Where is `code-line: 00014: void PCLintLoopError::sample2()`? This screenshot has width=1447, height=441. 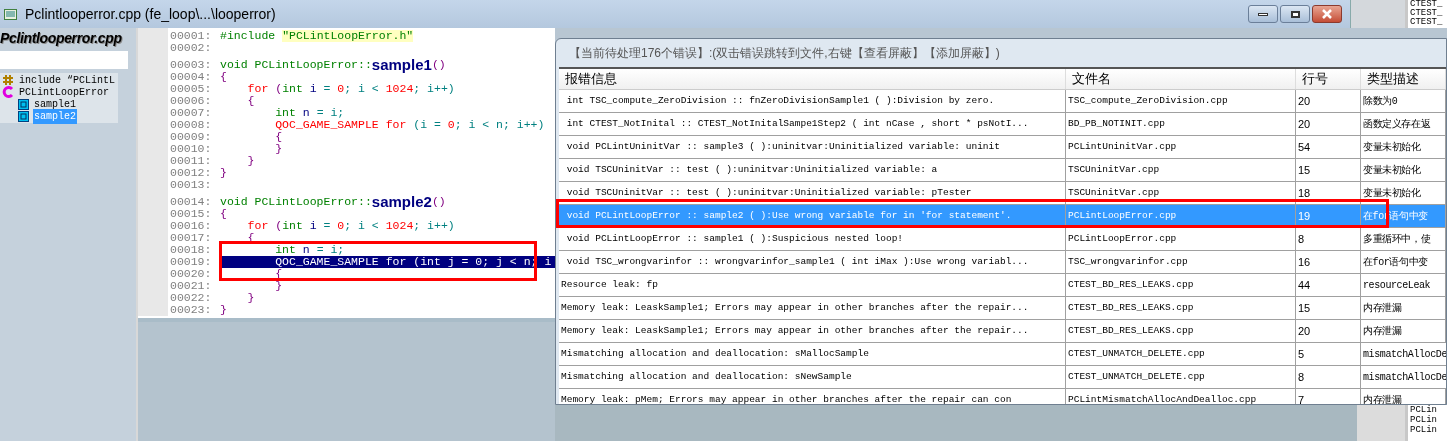
code-line: 00014: void PCLintLoopError::sample2() is located at coordinates (308, 200).